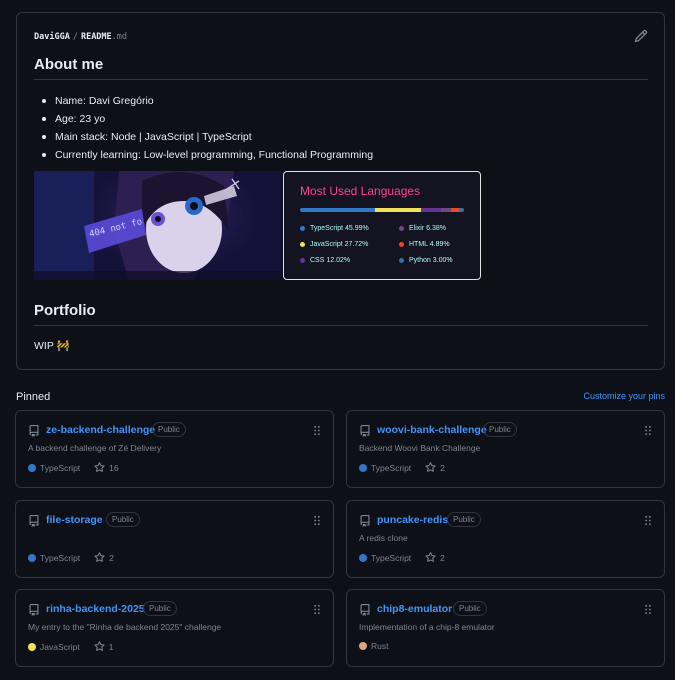 This screenshot has width=675, height=680. Describe the element at coordinates (427, 228) in the screenshot. I see `language-label: Elixir 6.38%` at that location.